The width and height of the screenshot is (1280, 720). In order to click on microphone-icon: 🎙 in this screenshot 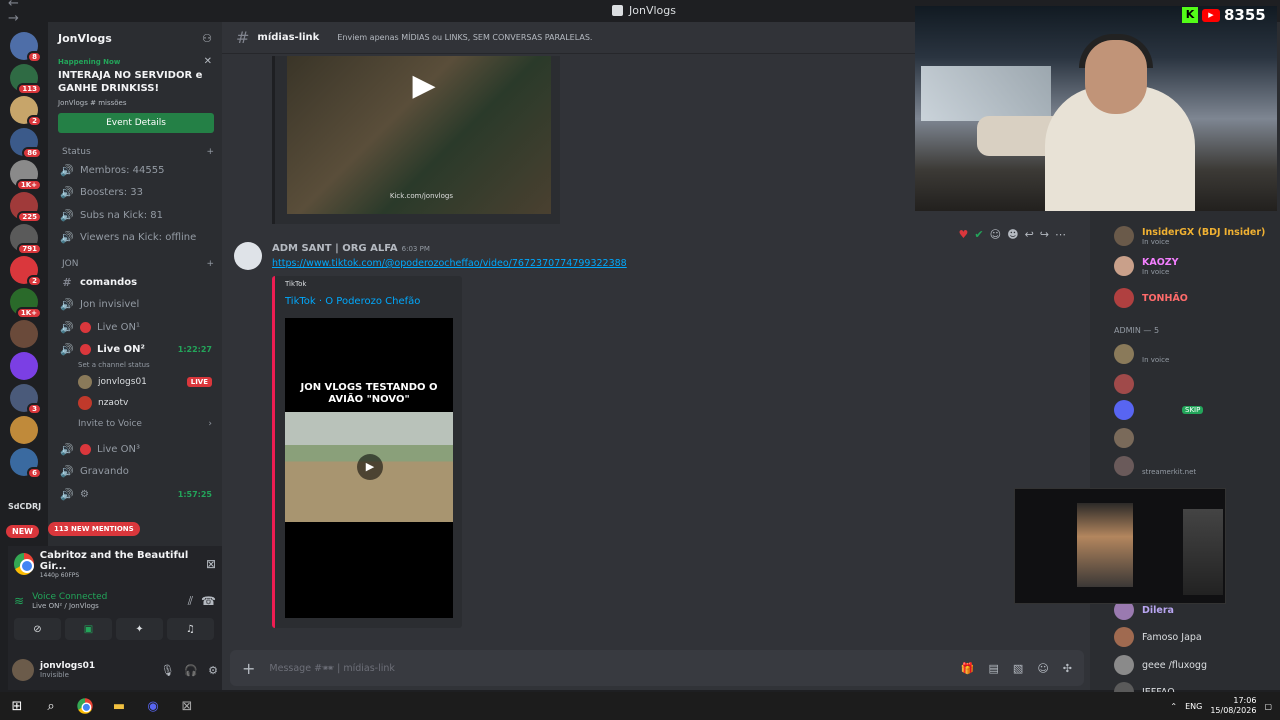, I will do `click(167, 670)`.